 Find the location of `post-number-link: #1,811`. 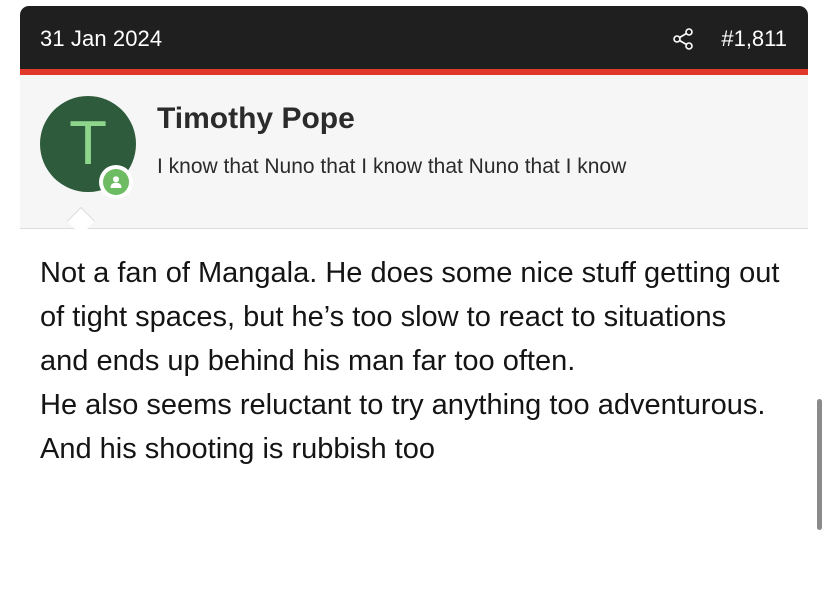

post-number-link: #1,811 is located at coordinates (754, 39).